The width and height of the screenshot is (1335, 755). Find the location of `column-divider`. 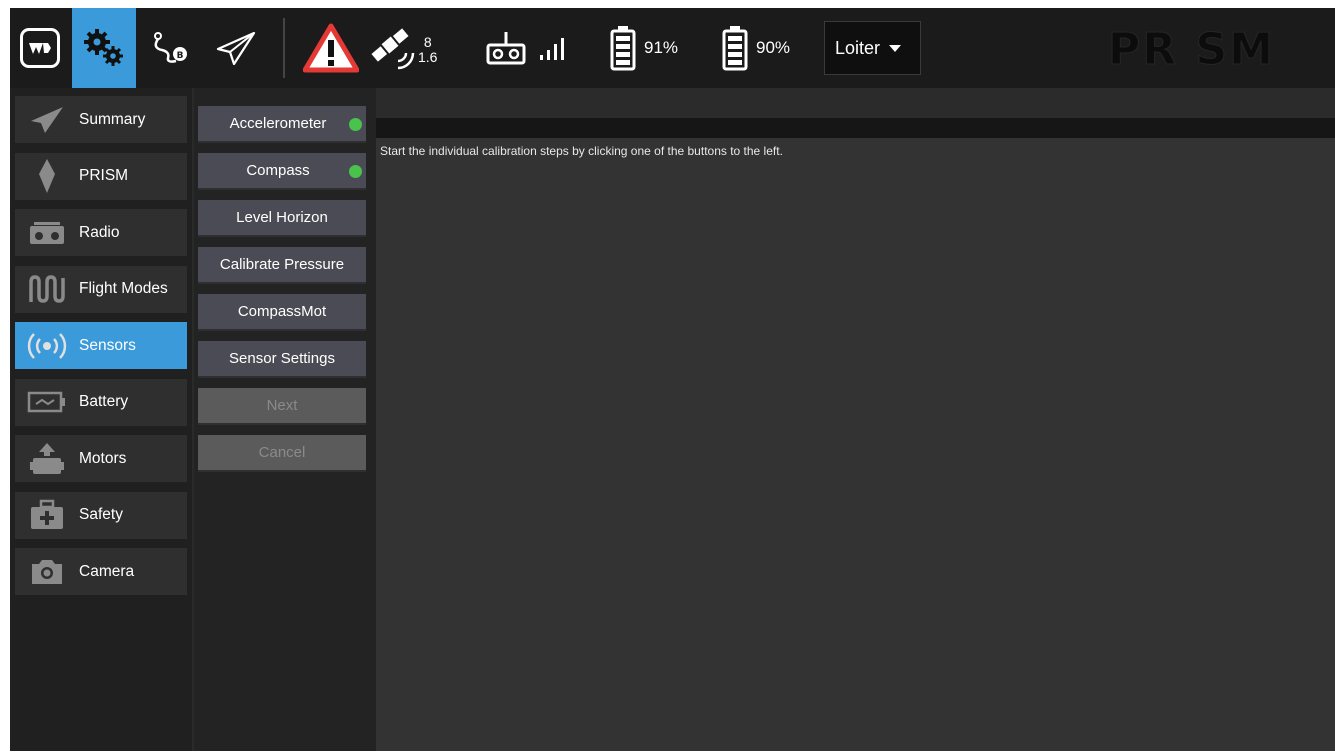

column-divider is located at coordinates (193, 419).